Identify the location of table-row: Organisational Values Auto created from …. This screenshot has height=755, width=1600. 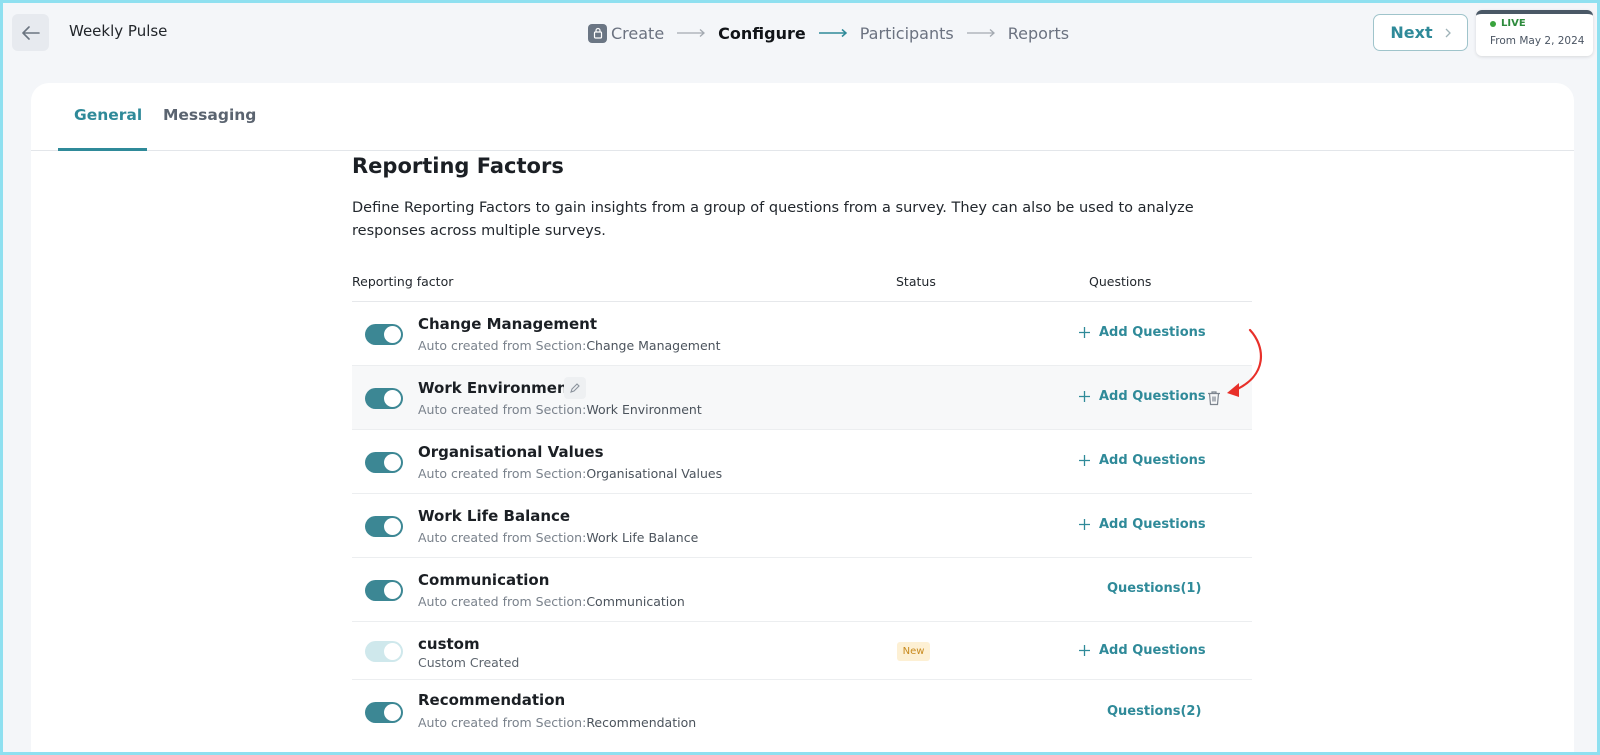
(802, 462).